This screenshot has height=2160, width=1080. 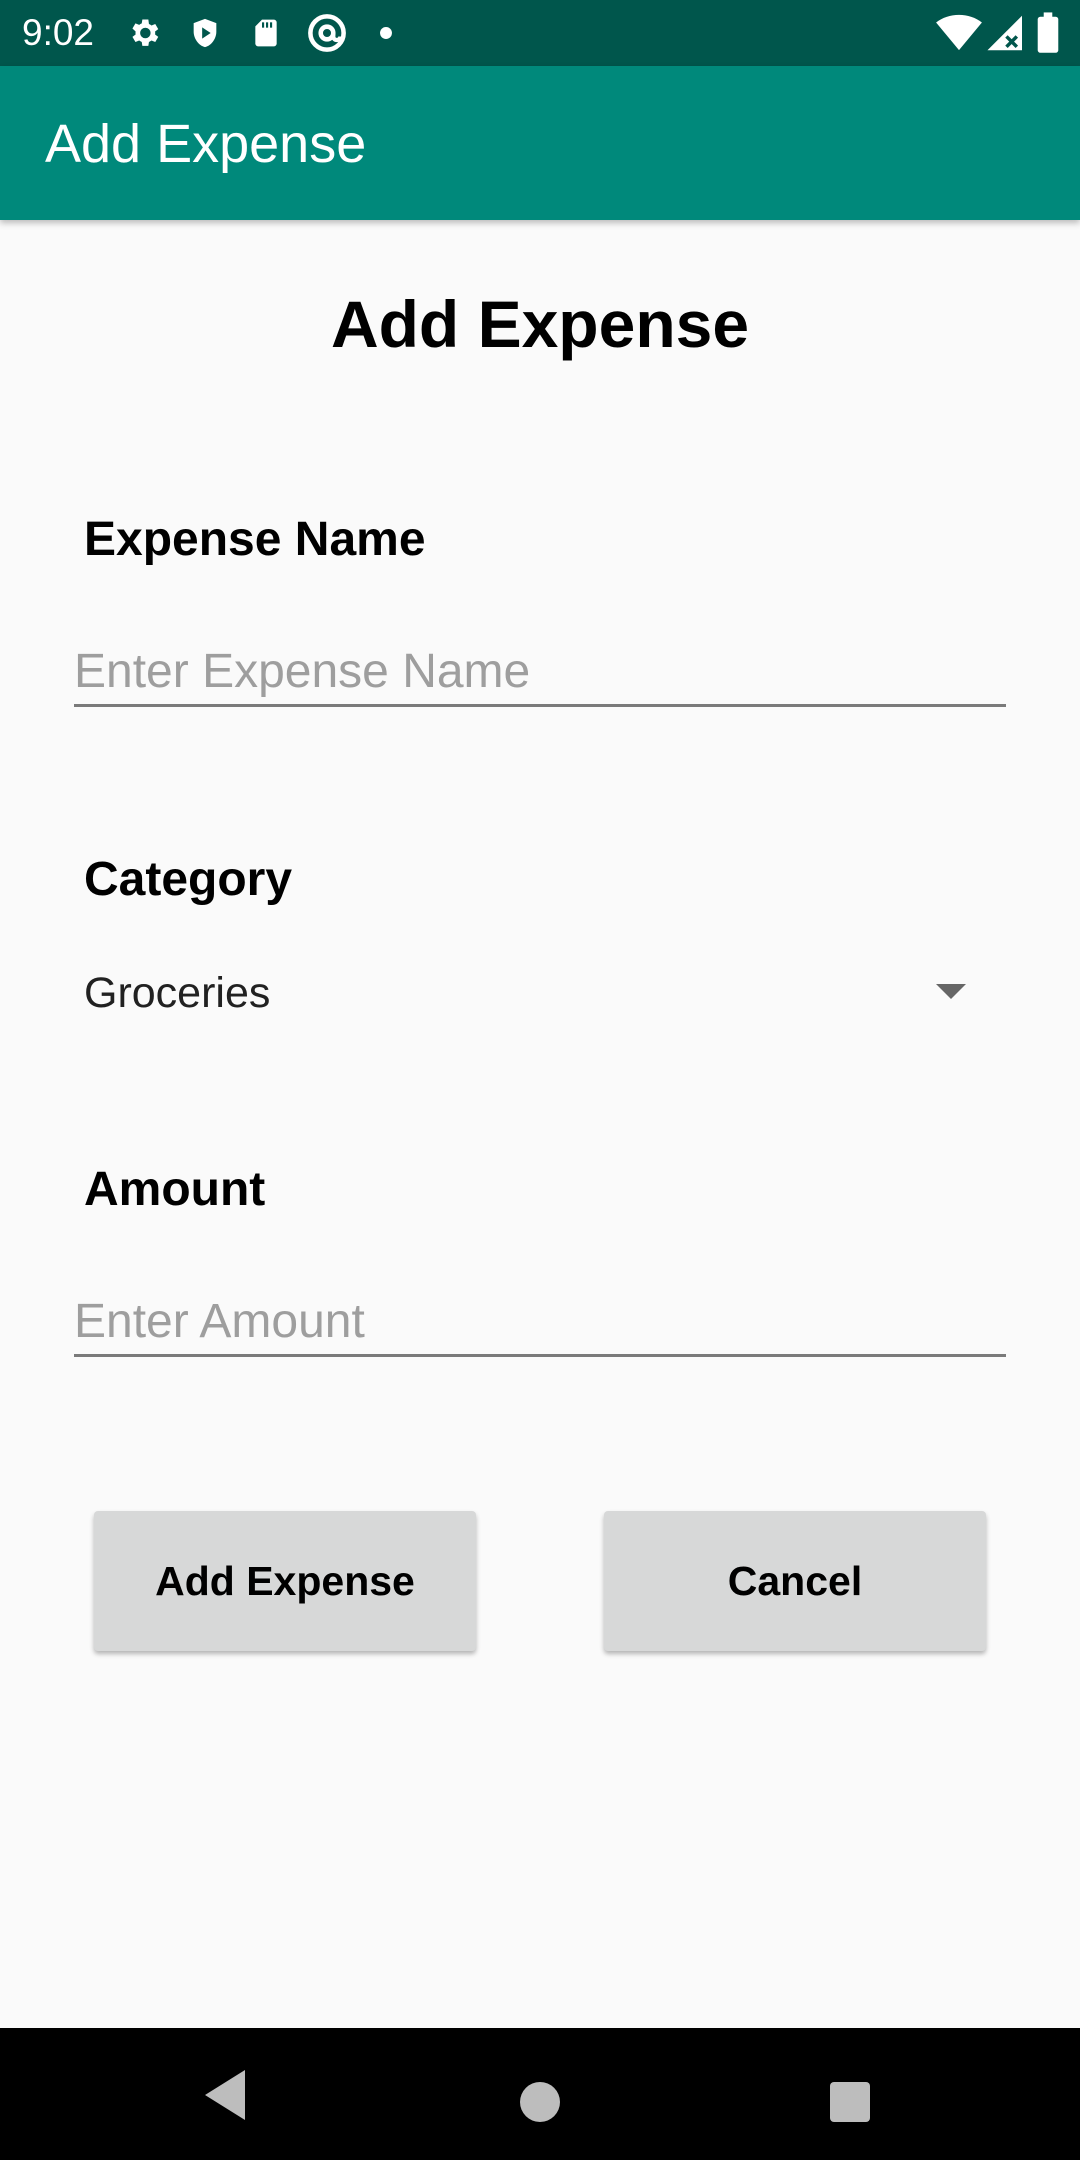 I want to click on category-label: Category, so click(x=188, y=879).